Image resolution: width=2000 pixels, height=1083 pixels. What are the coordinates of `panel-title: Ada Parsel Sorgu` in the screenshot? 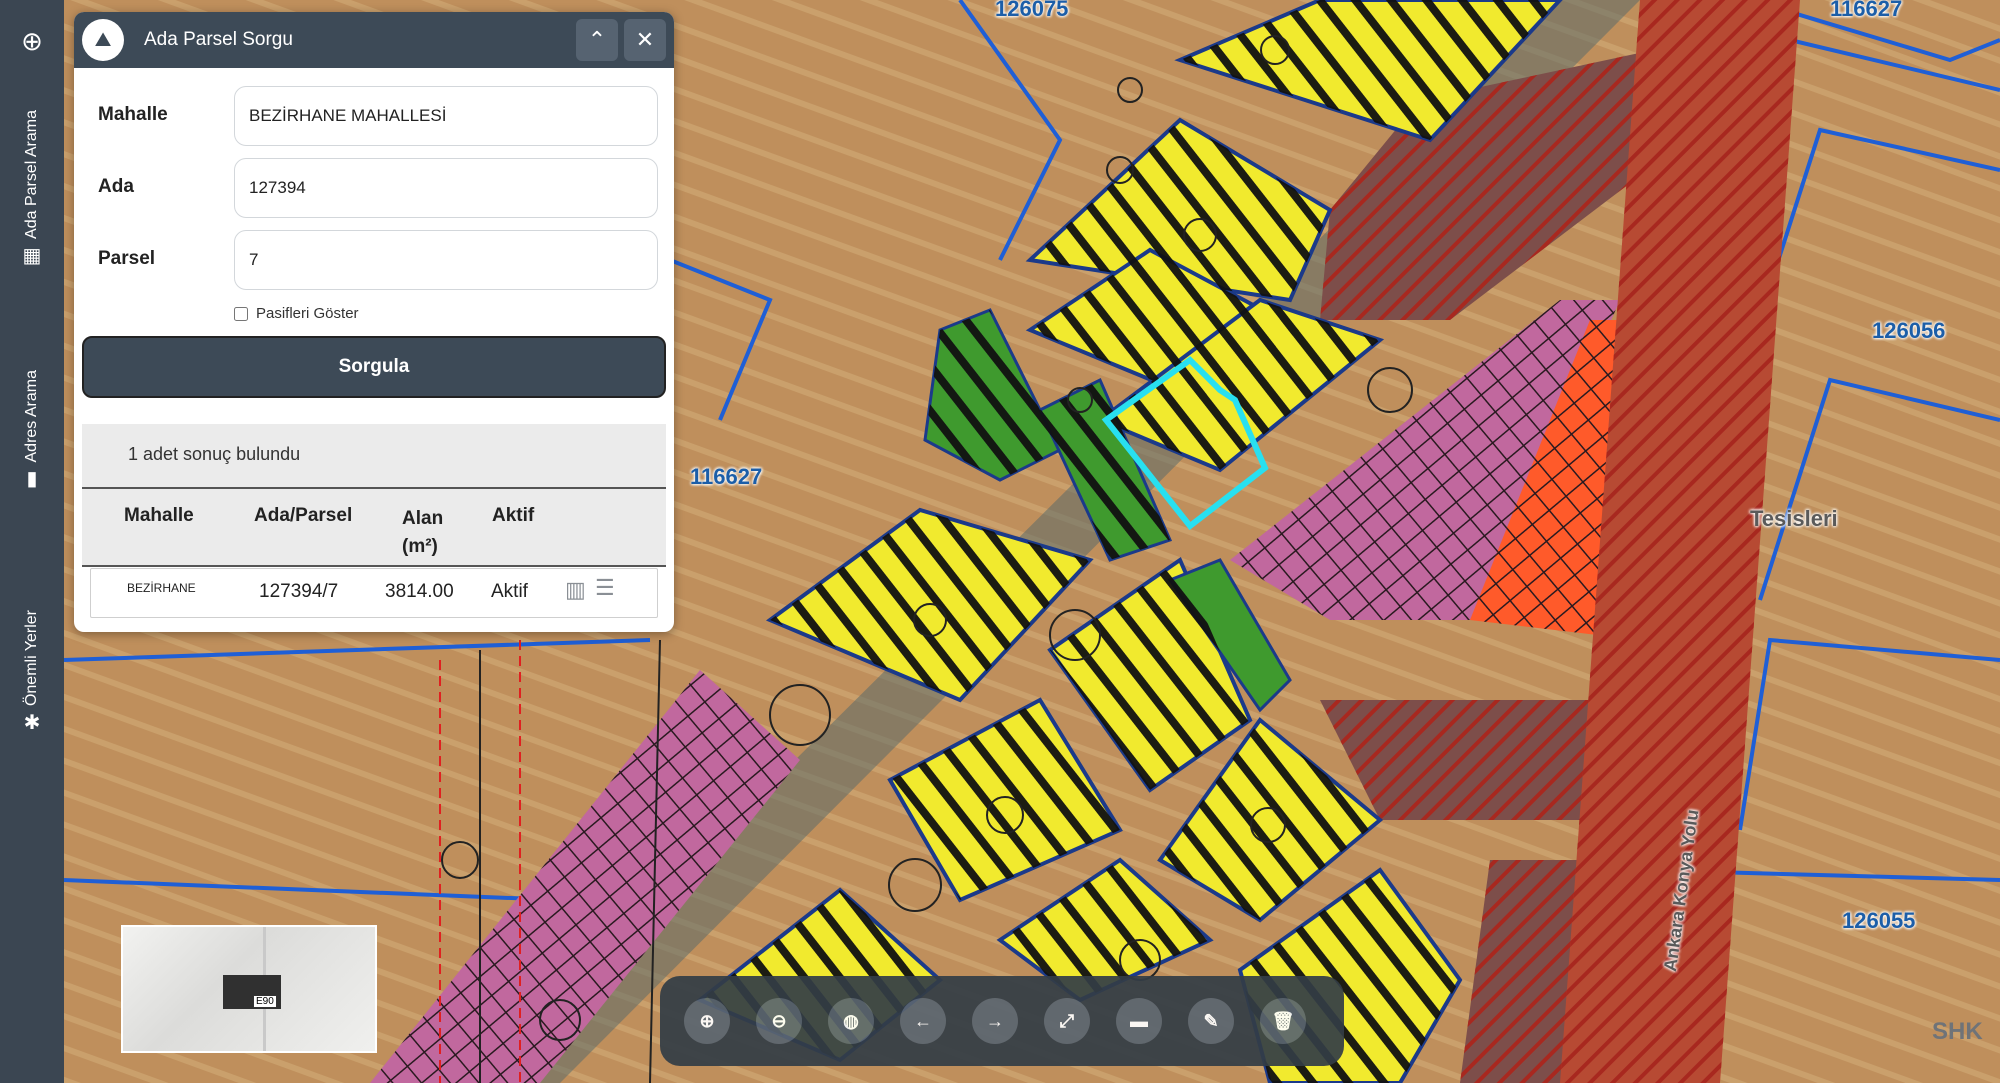 It's located at (218, 39).